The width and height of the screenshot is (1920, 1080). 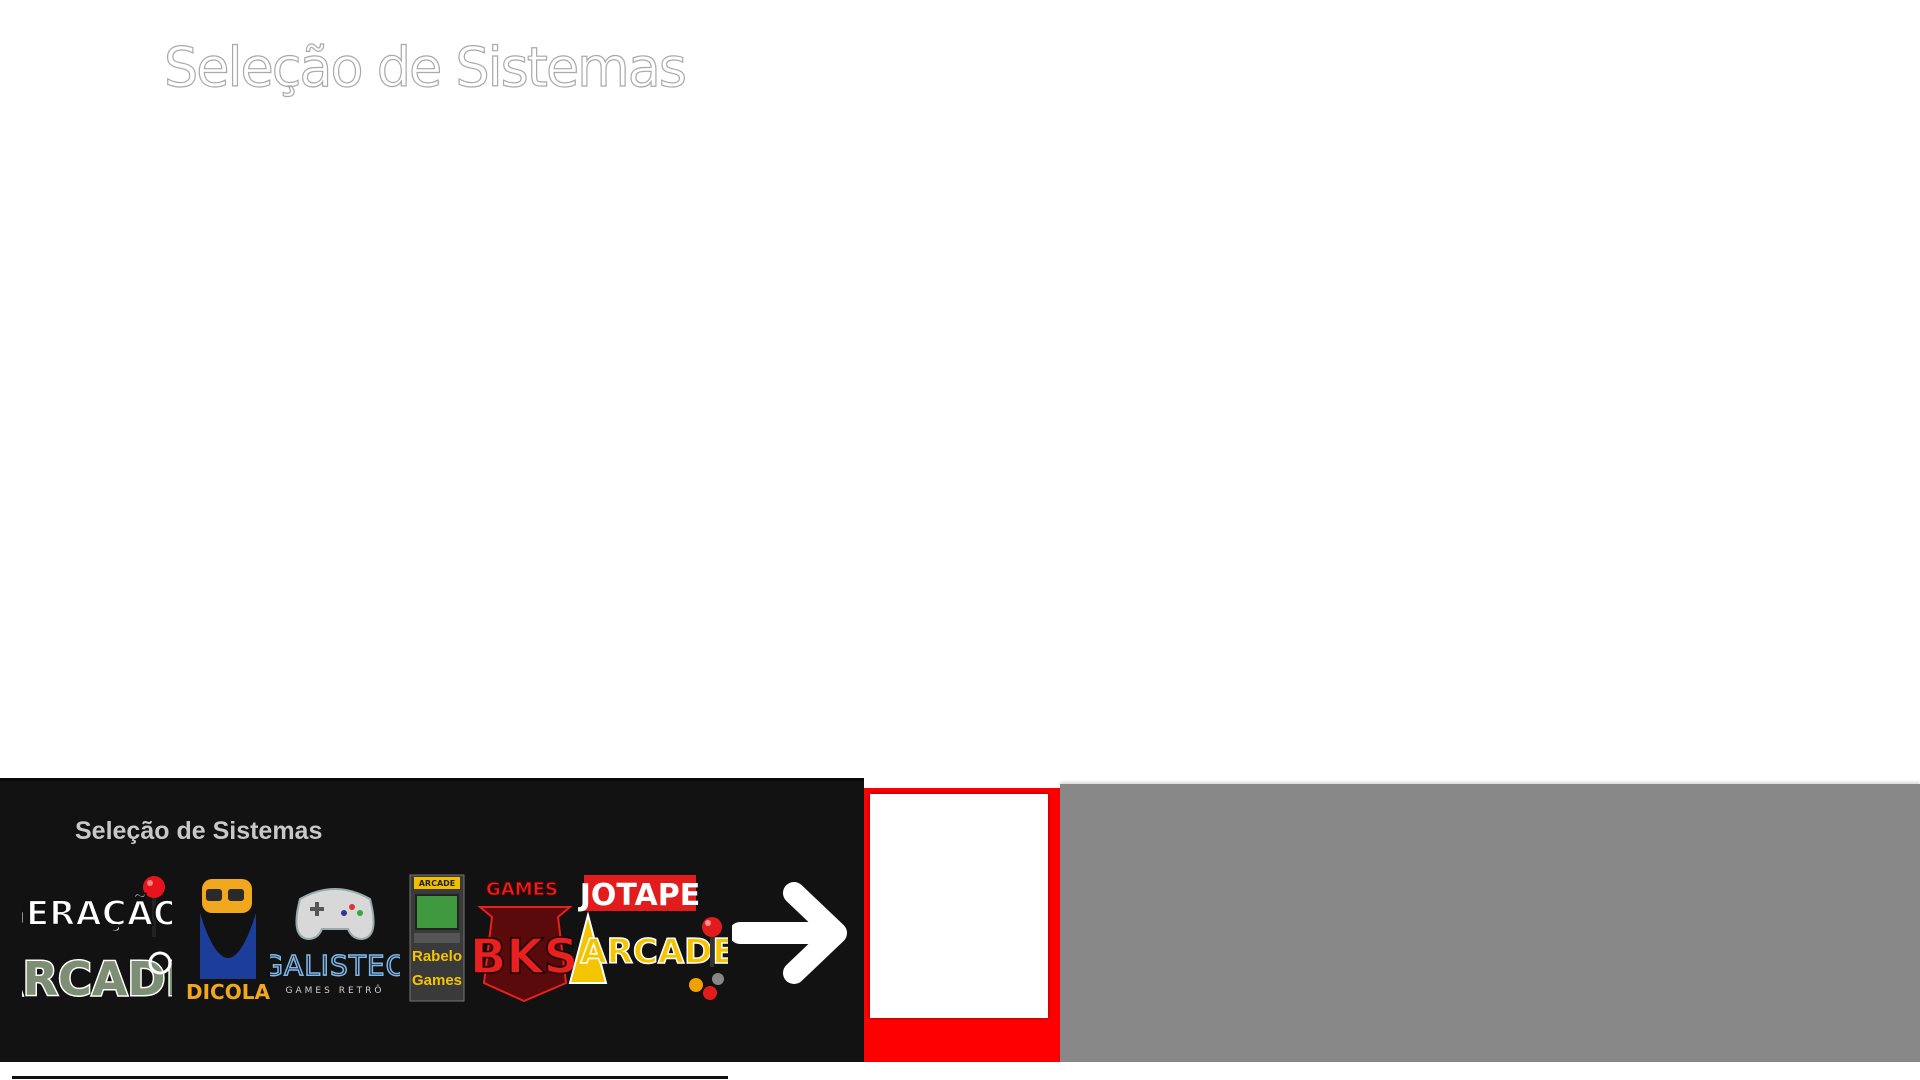 I want to click on selected-system-preview, so click(x=959, y=906).